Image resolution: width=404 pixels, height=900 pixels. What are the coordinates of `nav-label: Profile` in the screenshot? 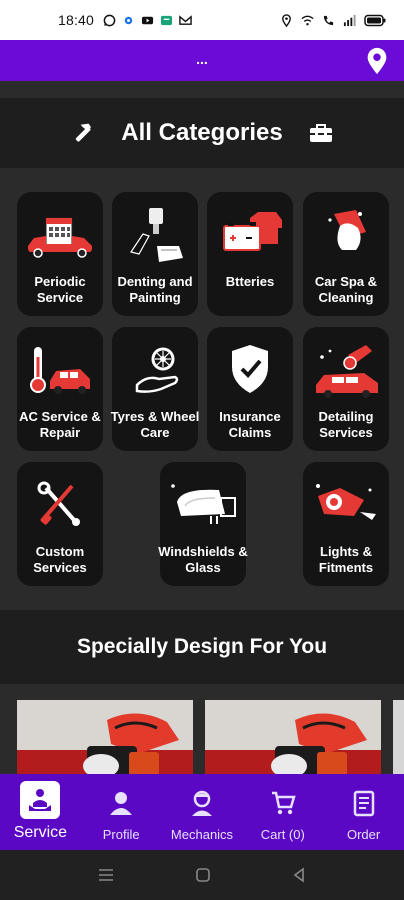 It's located at (121, 834).